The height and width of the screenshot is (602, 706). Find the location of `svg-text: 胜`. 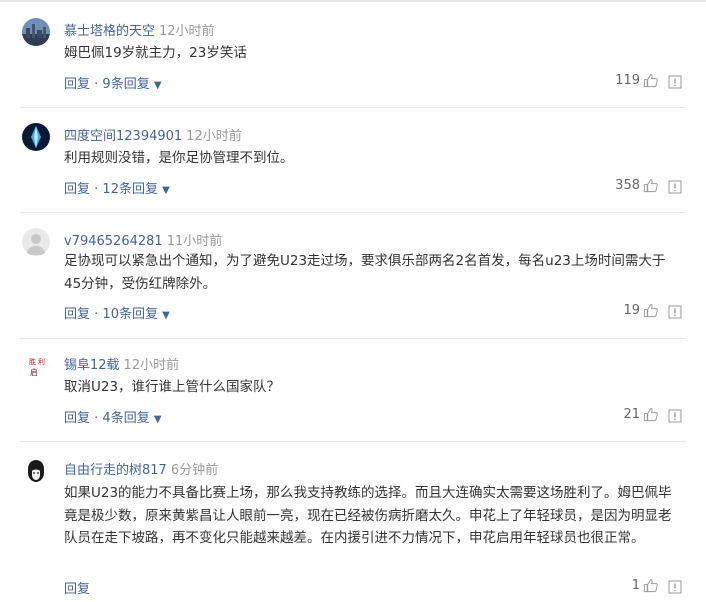

svg-text: 胜 is located at coordinates (32, 361).